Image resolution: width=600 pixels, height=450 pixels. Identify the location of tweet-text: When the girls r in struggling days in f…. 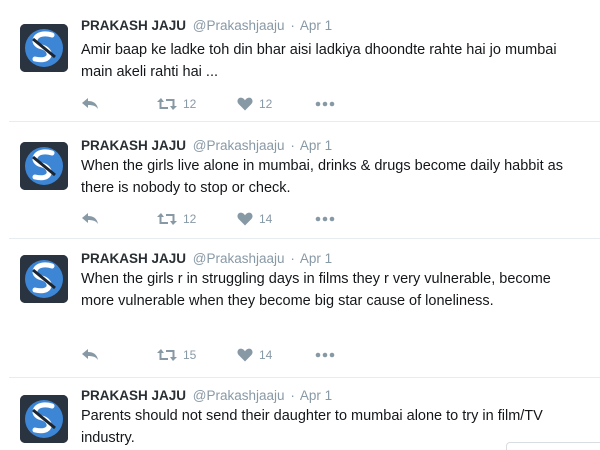
(316, 290).